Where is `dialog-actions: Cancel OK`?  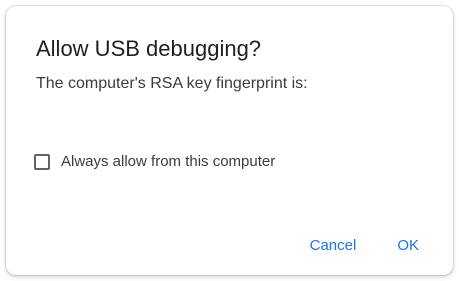
dialog-actions: Cancel OK is located at coordinates (364, 246).